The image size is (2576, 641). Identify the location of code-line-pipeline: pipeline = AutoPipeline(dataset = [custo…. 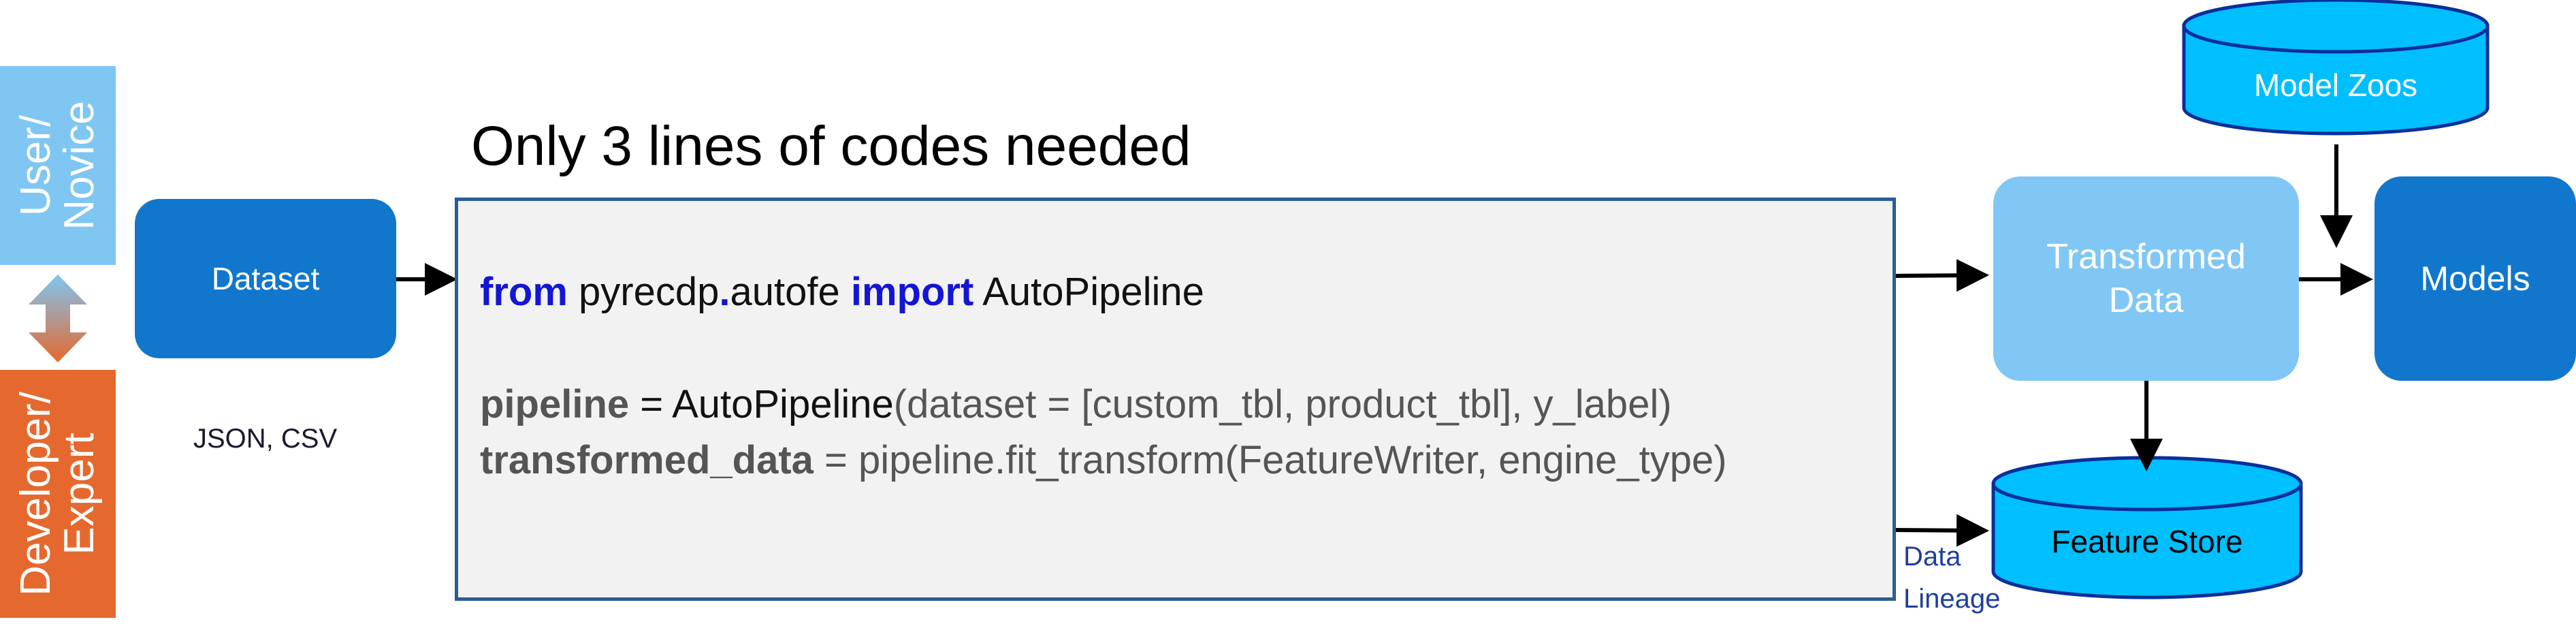
(1076, 404).